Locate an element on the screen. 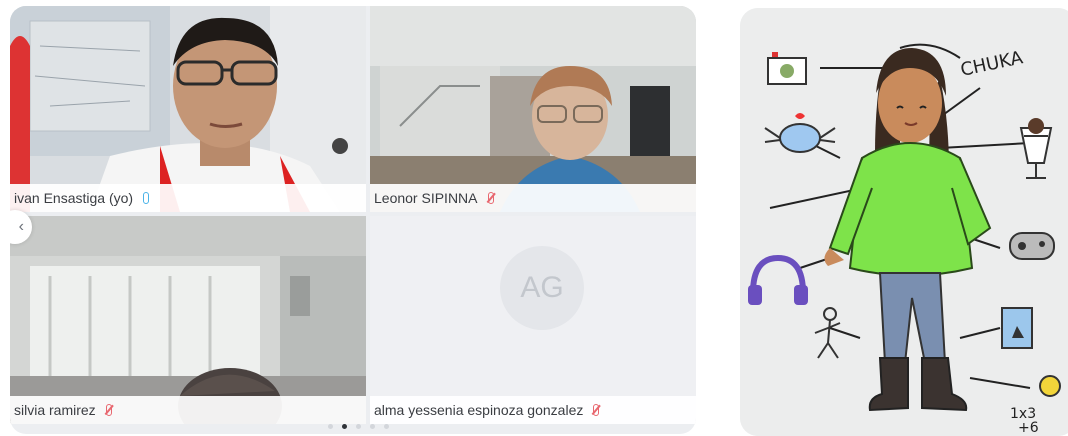 This screenshot has height=436, width=1068. participant-tile-alma: AG alma yessenia espinoza gonzalez is located at coordinates (533, 320).